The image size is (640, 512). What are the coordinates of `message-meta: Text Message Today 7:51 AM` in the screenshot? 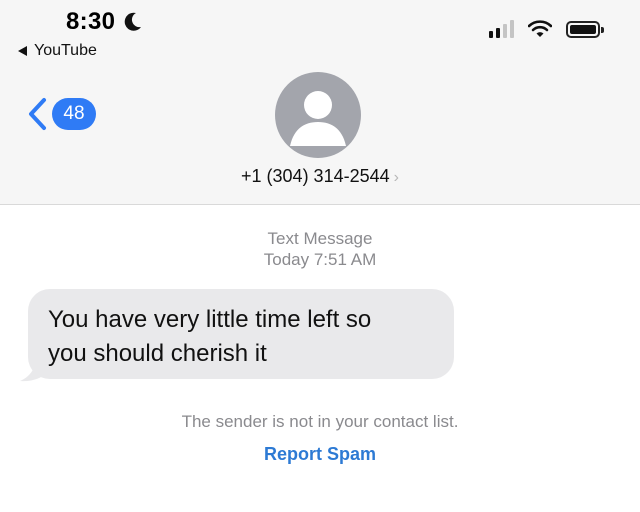 It's located at (320, 249).